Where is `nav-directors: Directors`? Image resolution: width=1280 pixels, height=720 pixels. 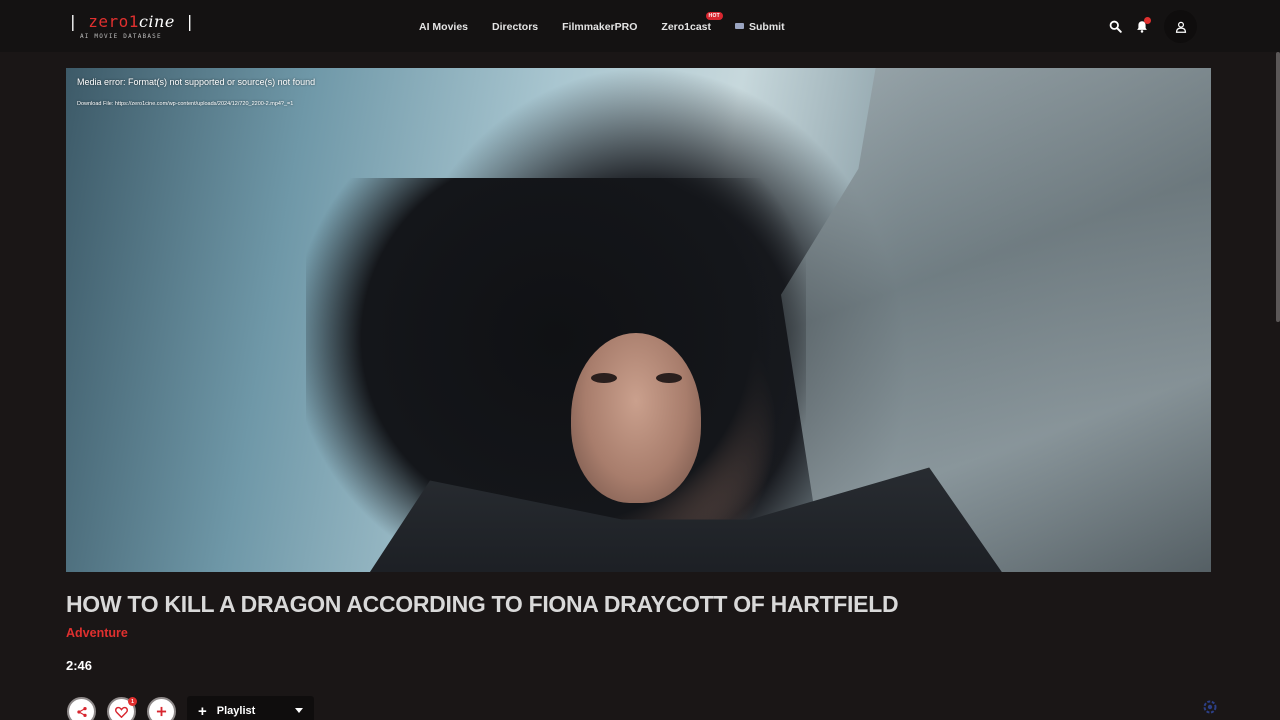
nav-directors: Directors is located at coordinates (515, 27).